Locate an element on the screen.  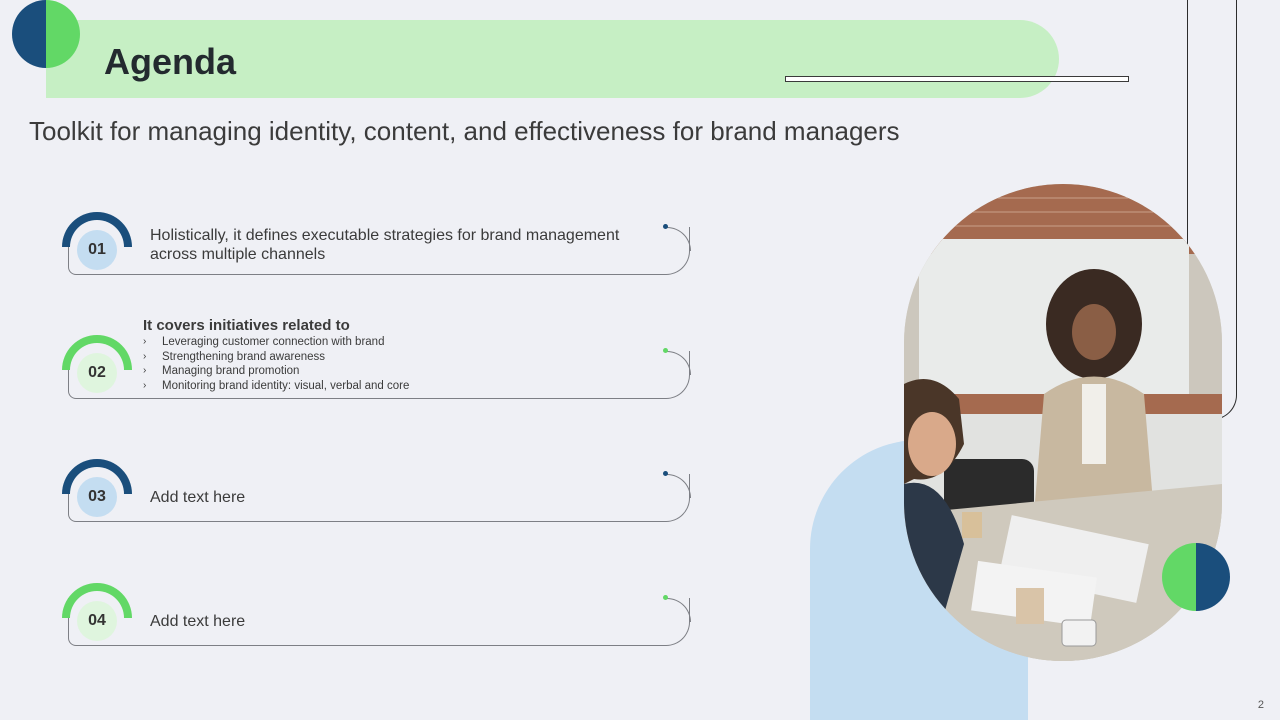
split-circle-decoration-bottom is located at coordinates (1196, 577).